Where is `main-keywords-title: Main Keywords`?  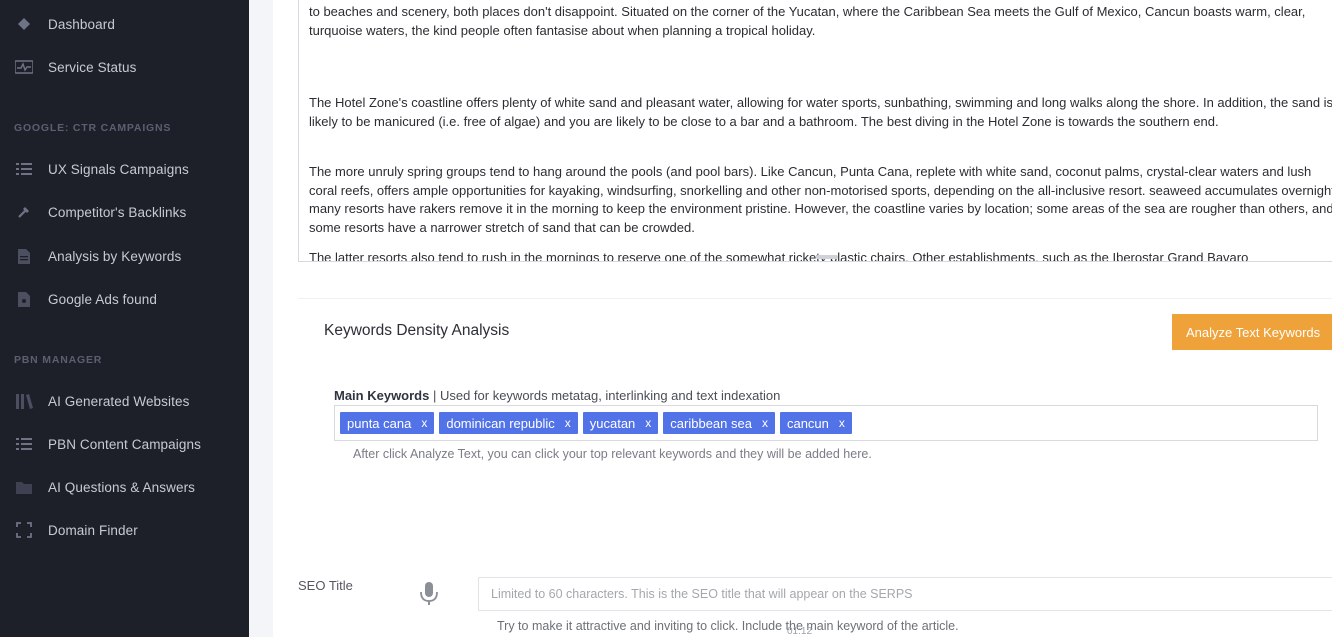
main-keywords-title: Main Keywords is located at coordinates (382, 395).